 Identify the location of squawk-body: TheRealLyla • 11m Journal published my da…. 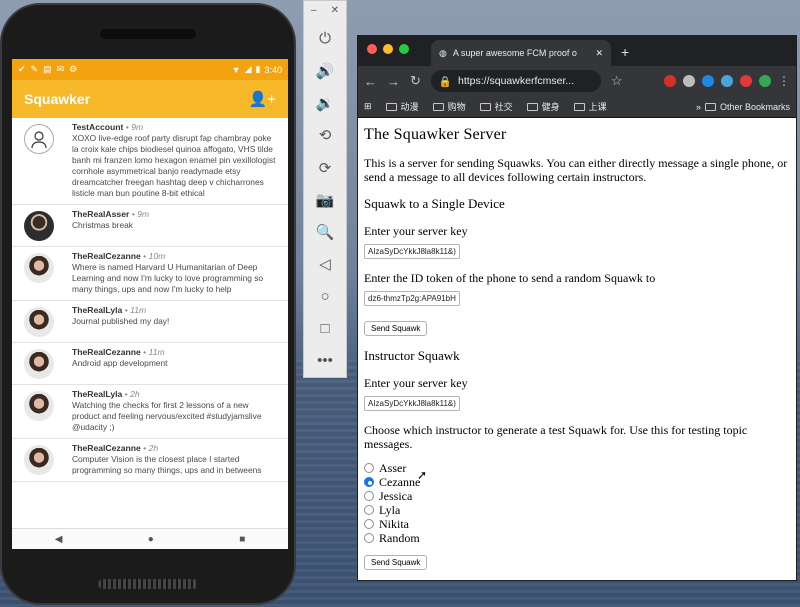
(120, 321).